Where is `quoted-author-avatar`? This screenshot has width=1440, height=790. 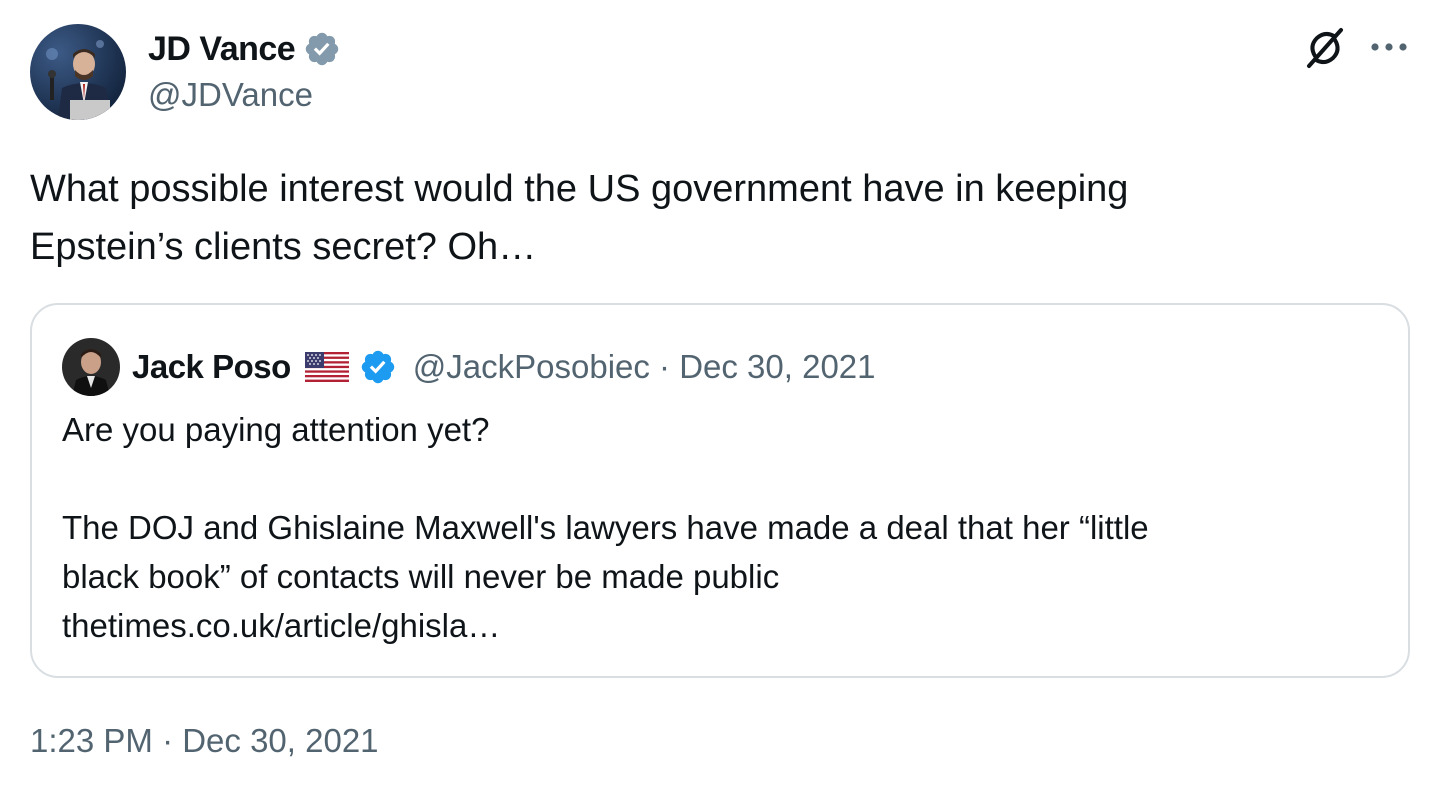 quoted-author-avatar is located at coordinates (91, 367).